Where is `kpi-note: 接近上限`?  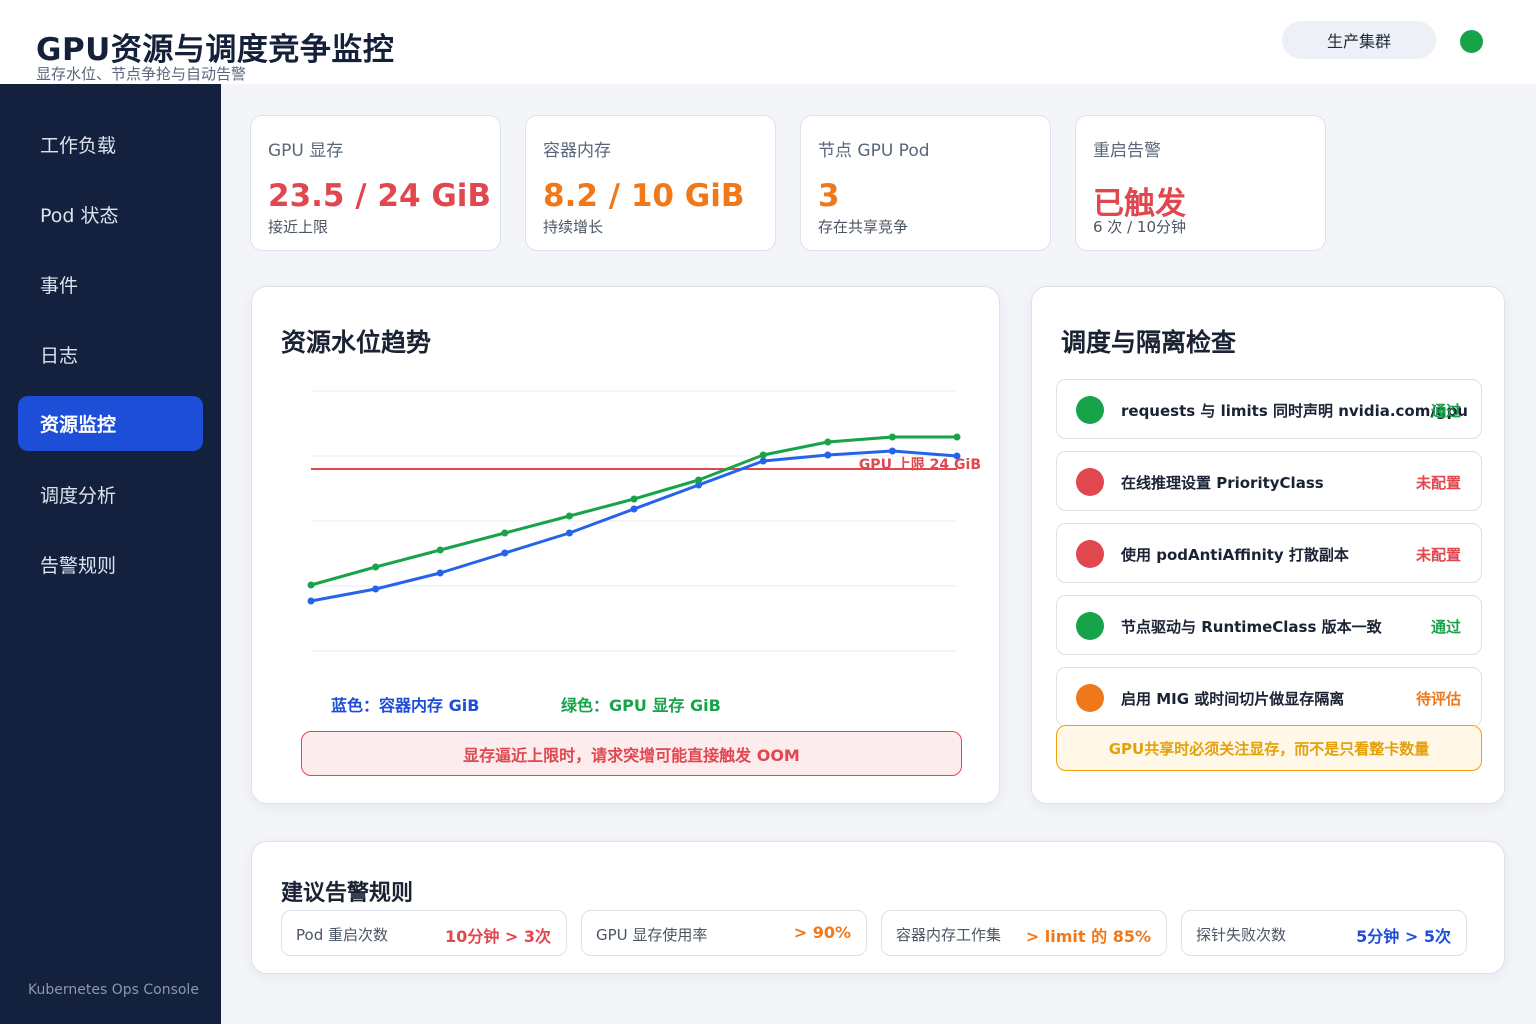
kpi-note: 接近上限 is located at coordinates (298, 227).